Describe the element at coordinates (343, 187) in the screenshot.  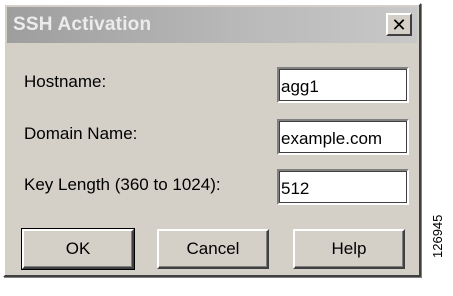
I see `key-length-field: 512` at that location.